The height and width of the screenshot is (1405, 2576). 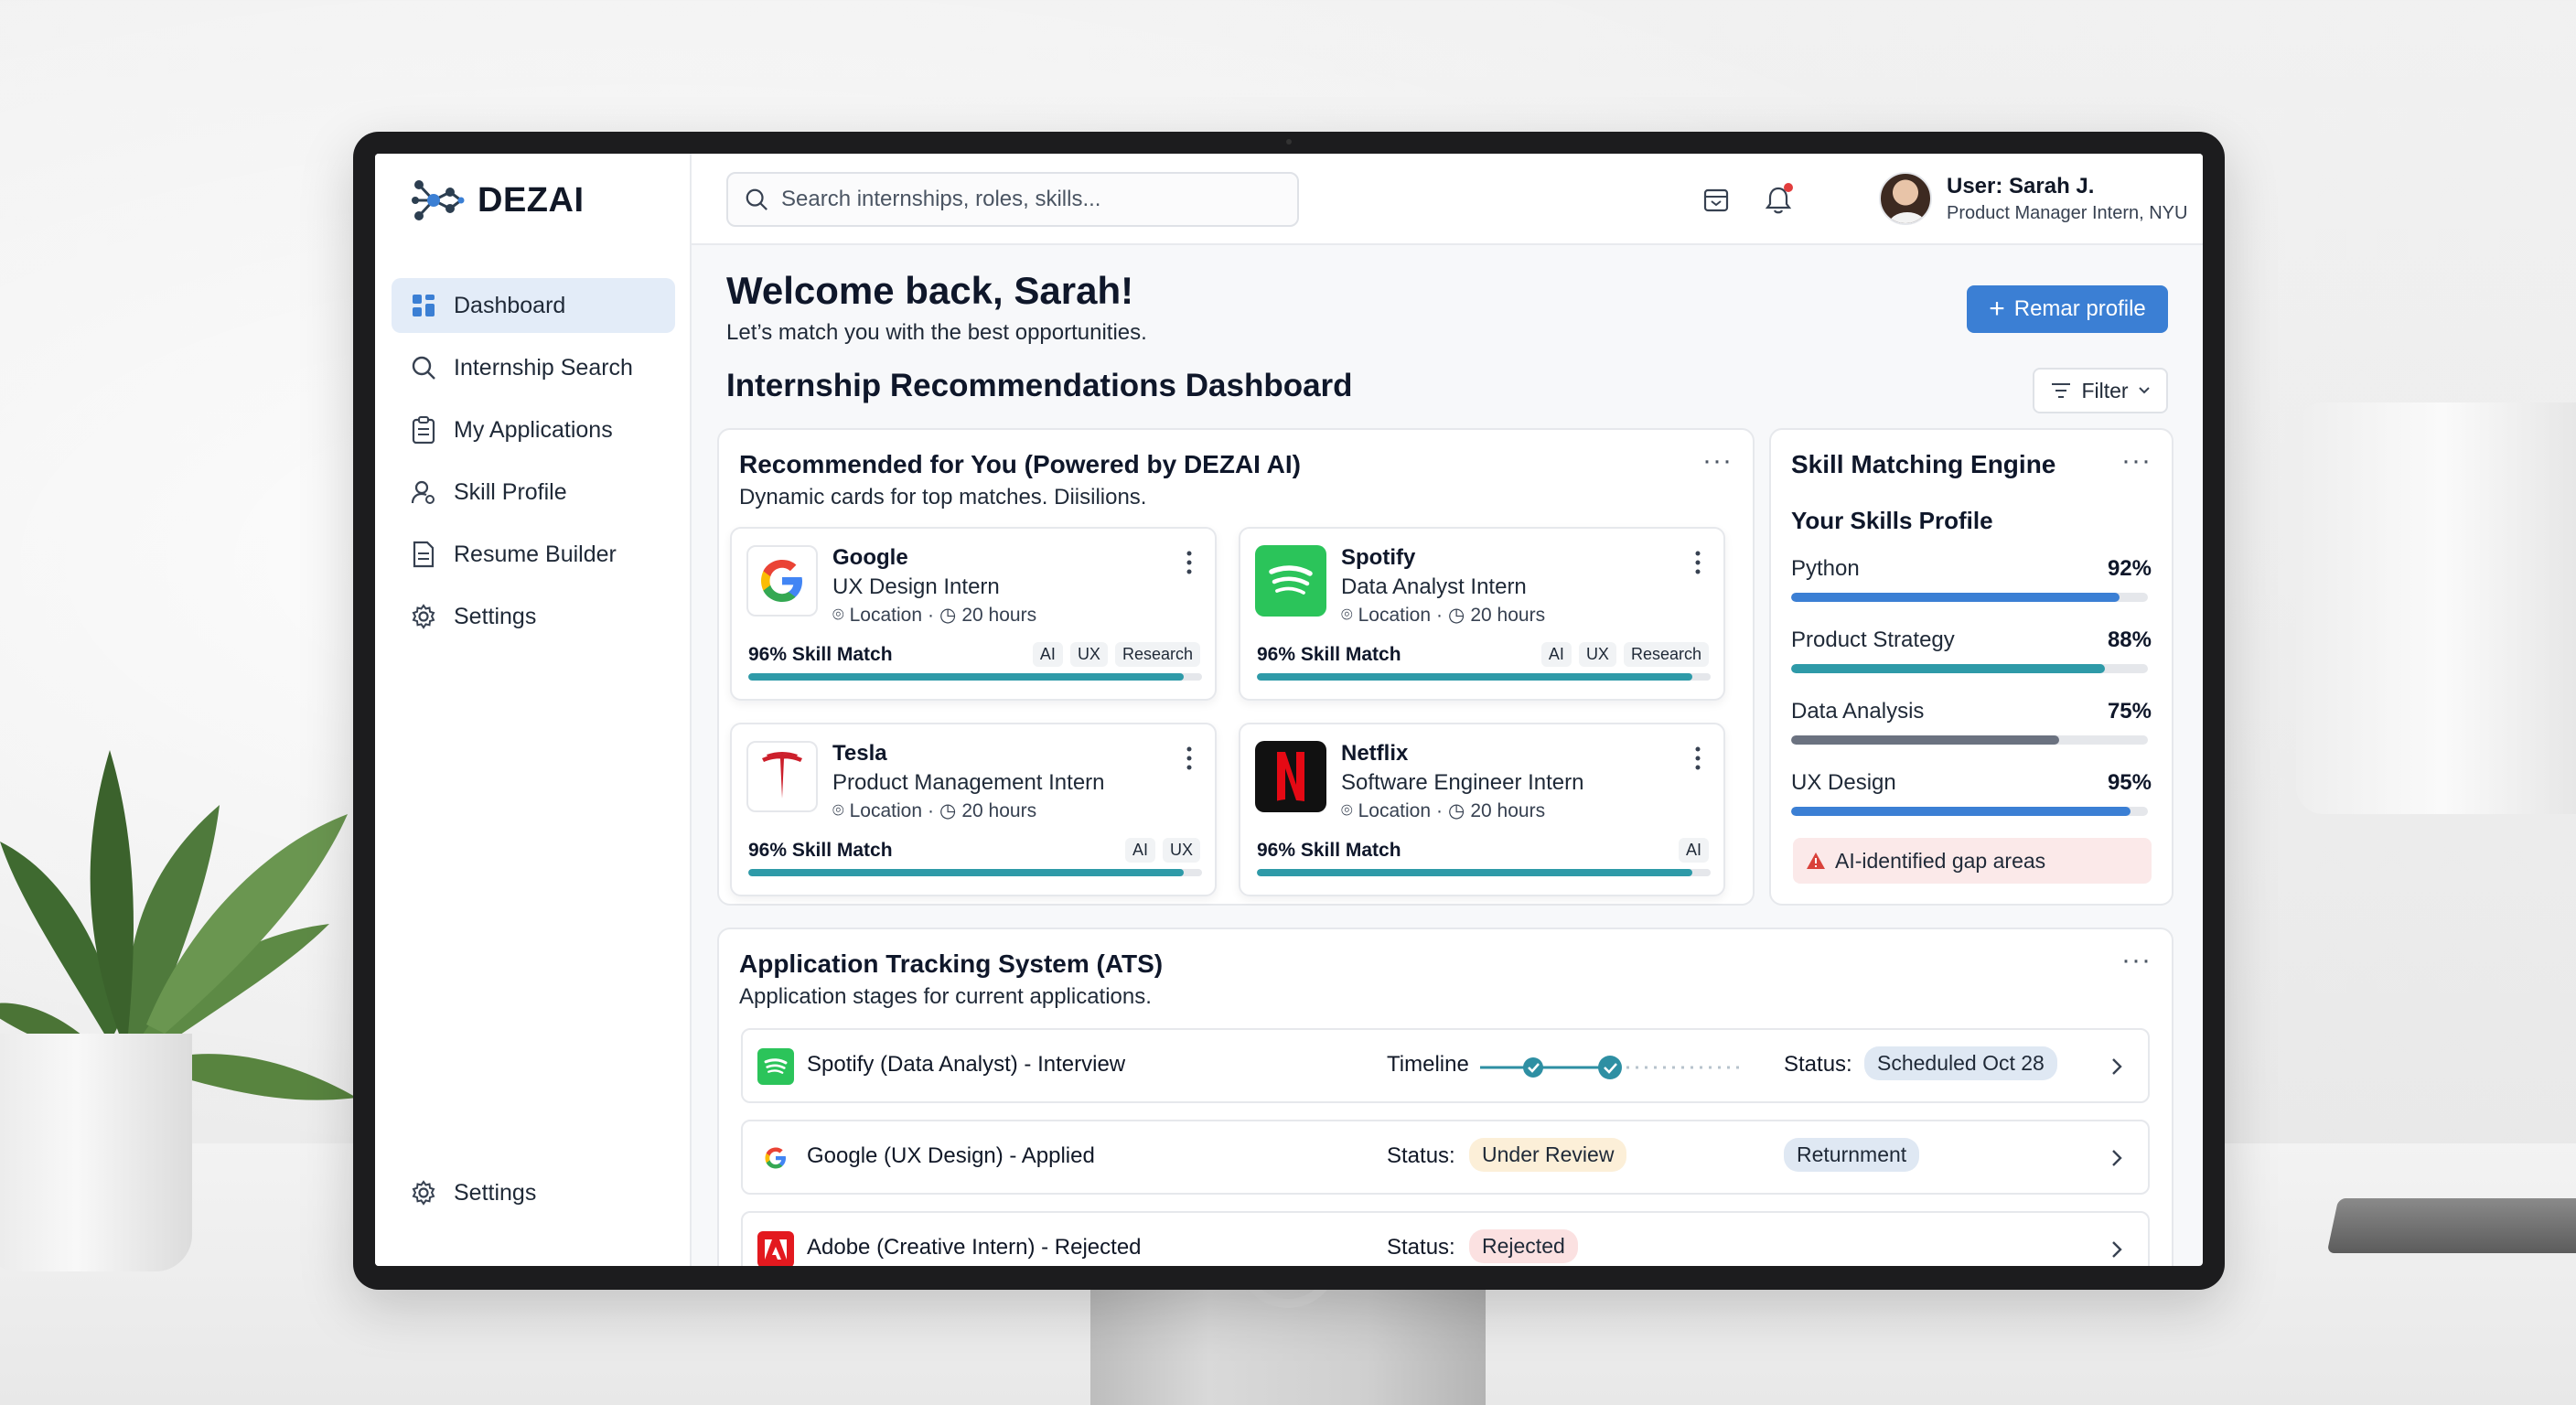 I want to click on sidebar-item-settings: Settings, so click(x=533, y=616).